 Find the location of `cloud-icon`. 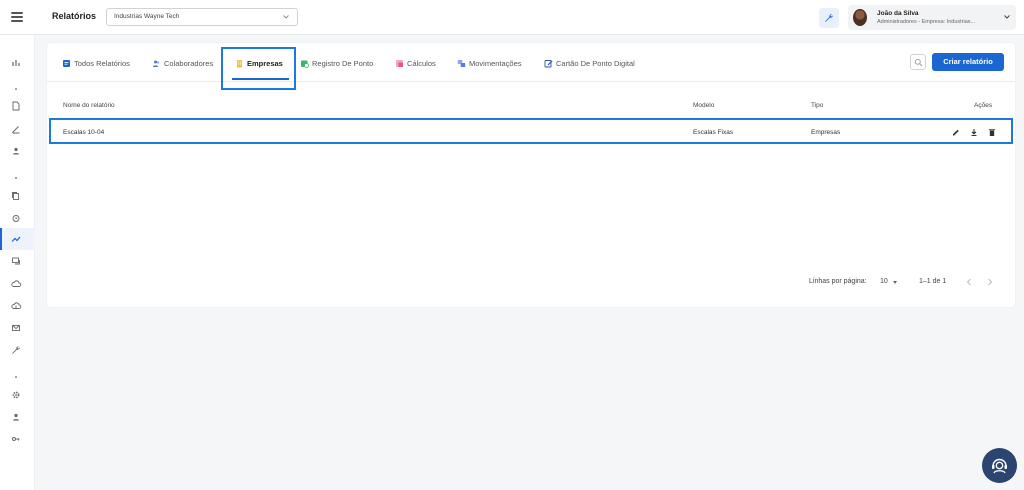

cloud-icon is located at coordinates (16, 284).